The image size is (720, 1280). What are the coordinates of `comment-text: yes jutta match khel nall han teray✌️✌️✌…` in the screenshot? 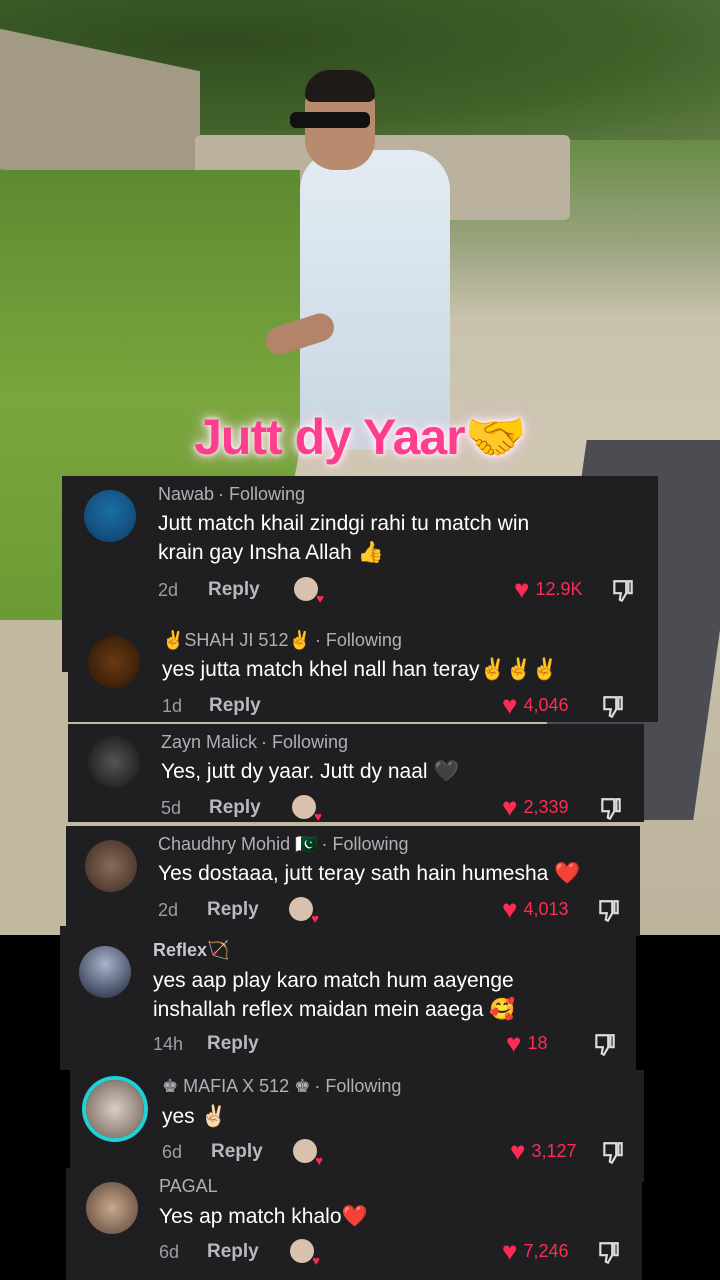 It's located at (360, 669).